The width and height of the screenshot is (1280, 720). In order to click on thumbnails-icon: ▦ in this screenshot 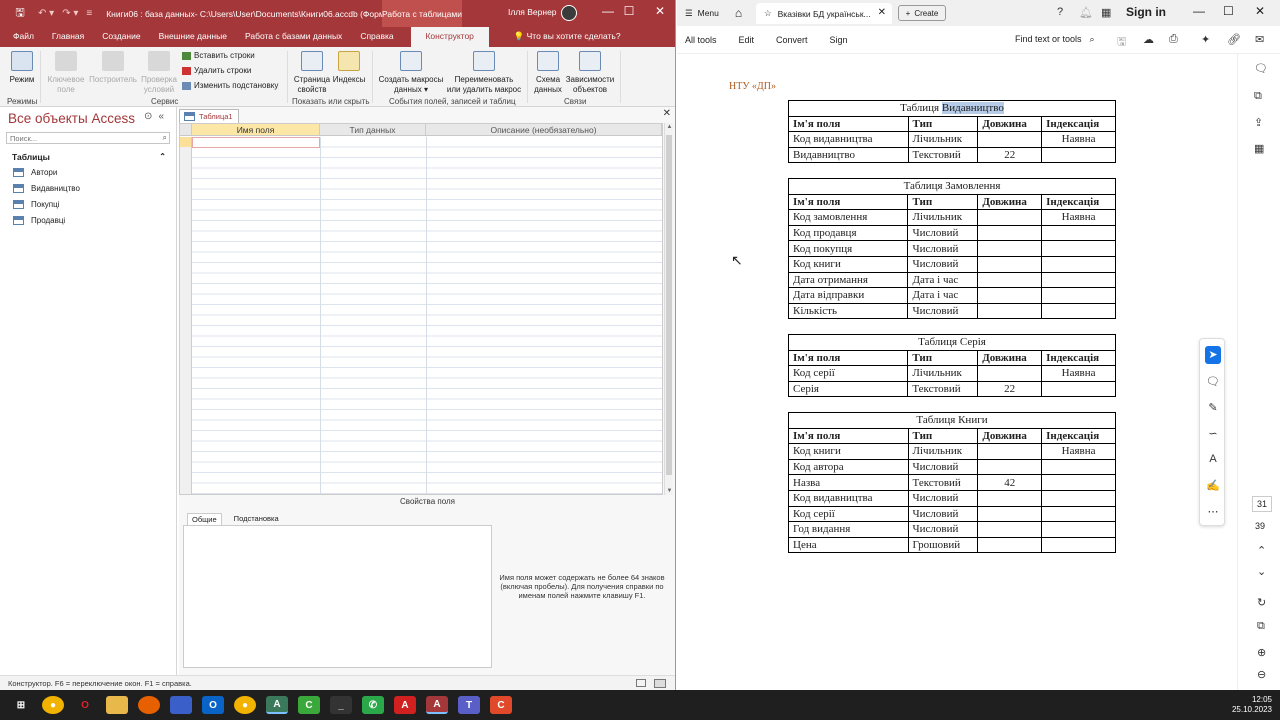, I will do `click(1259, 148)`.